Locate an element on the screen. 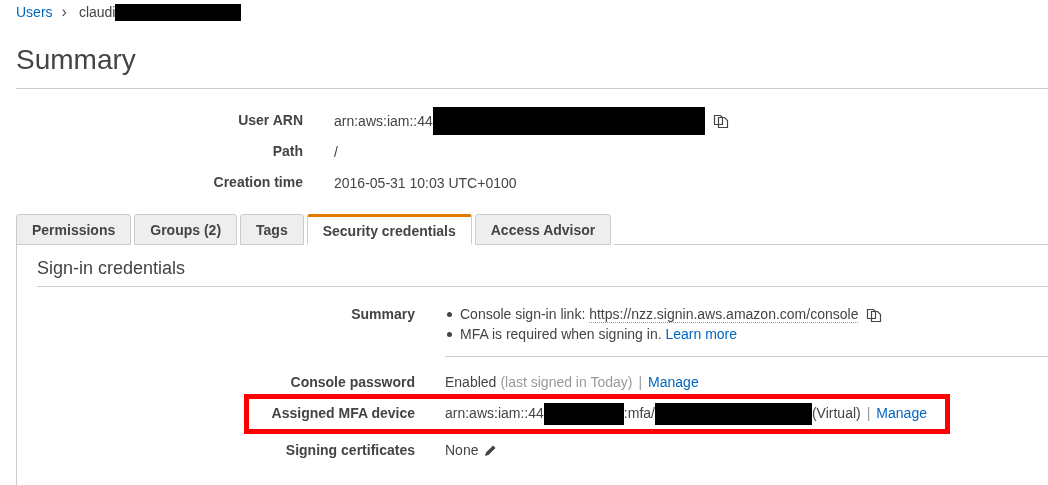  field-label: Signing certificates is located at coordinates (349, 450).